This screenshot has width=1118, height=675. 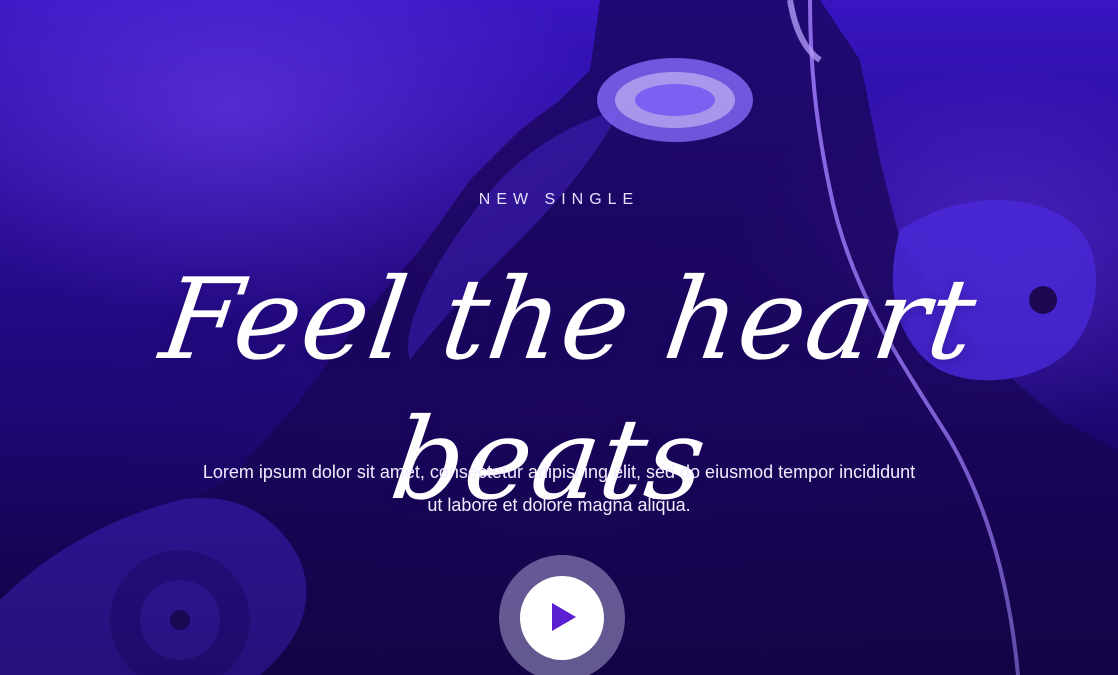 I want to click on eyebrow-label: NEW SINGLE, so click(x=559, y=199).